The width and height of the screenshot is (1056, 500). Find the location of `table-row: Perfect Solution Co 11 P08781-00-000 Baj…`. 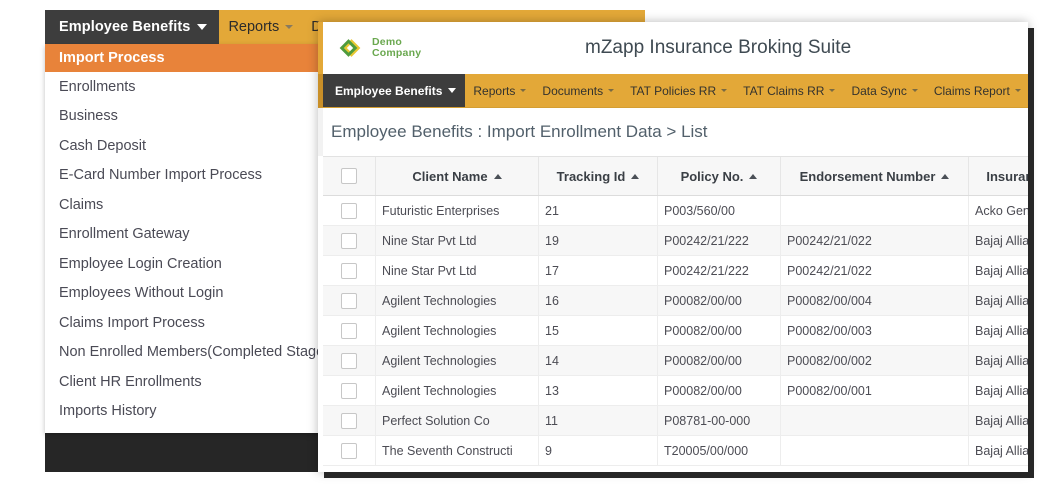

table-row: Perfect Solution Co 11 P08781-00-000 Baj… is located at coordinates (675, 420).